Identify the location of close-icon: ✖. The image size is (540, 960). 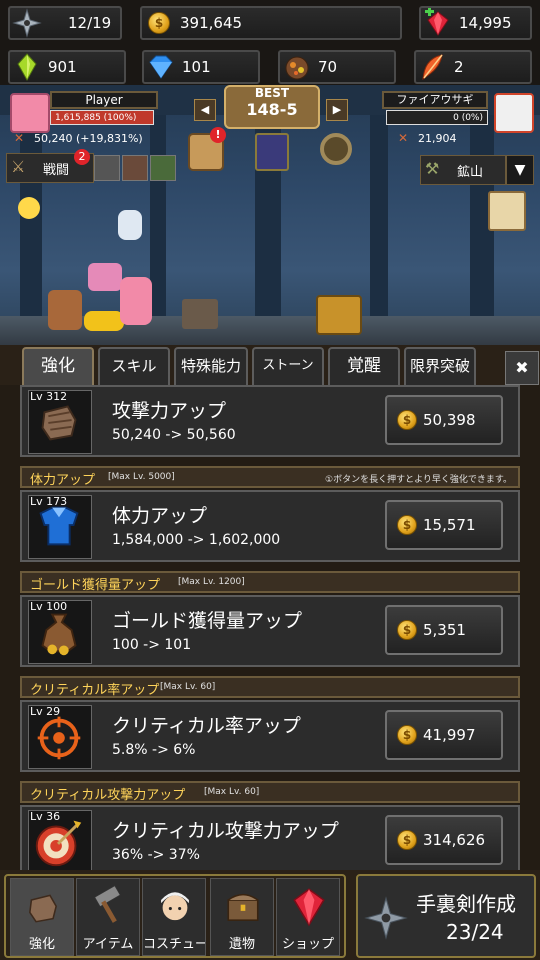
(522, 367).